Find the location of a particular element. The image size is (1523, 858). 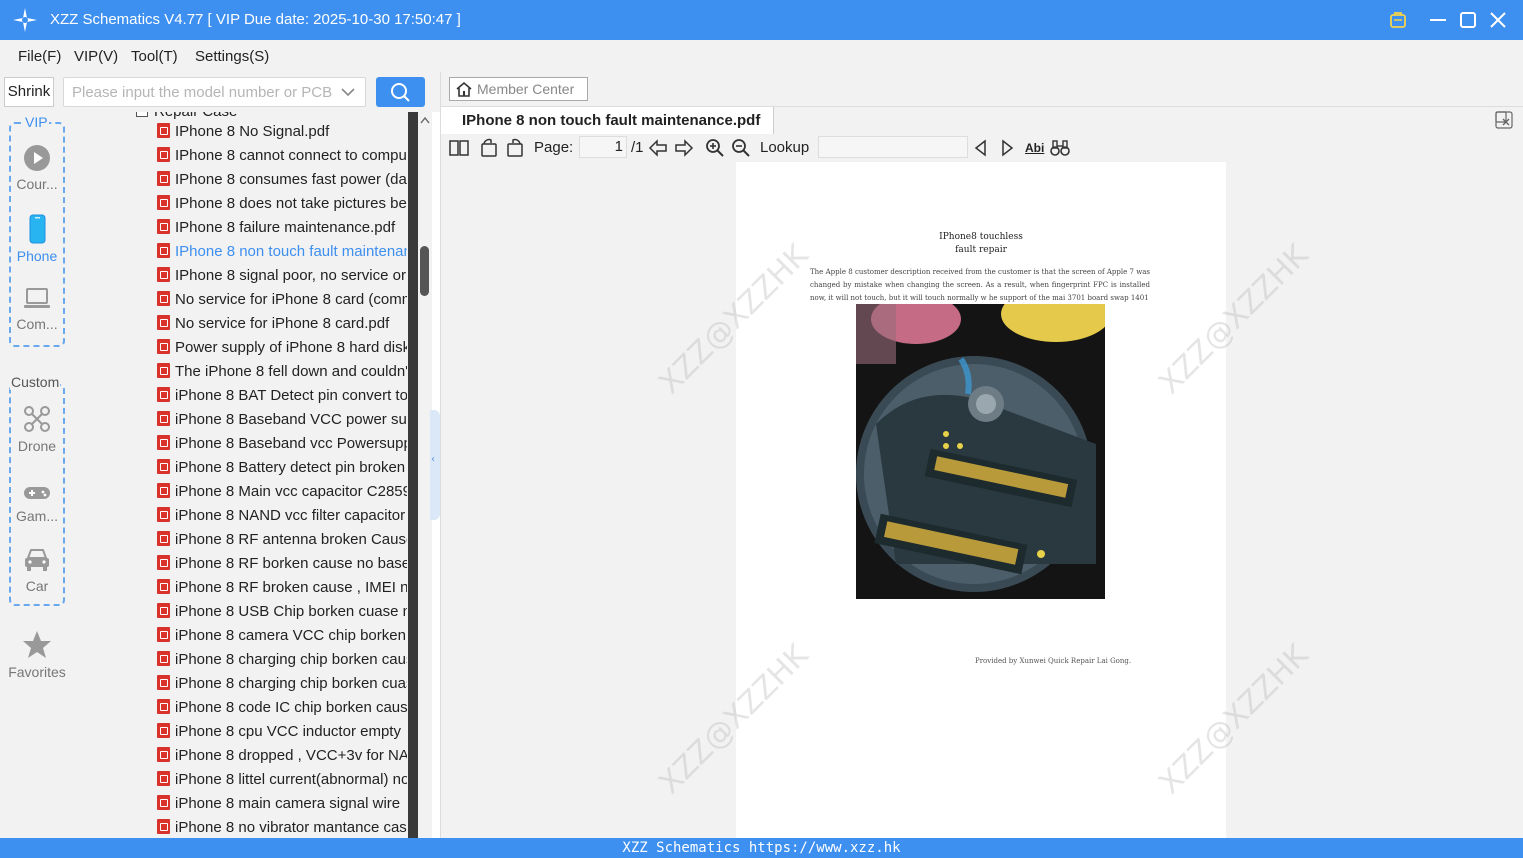

close-button is located at coordinates (1498, 20).